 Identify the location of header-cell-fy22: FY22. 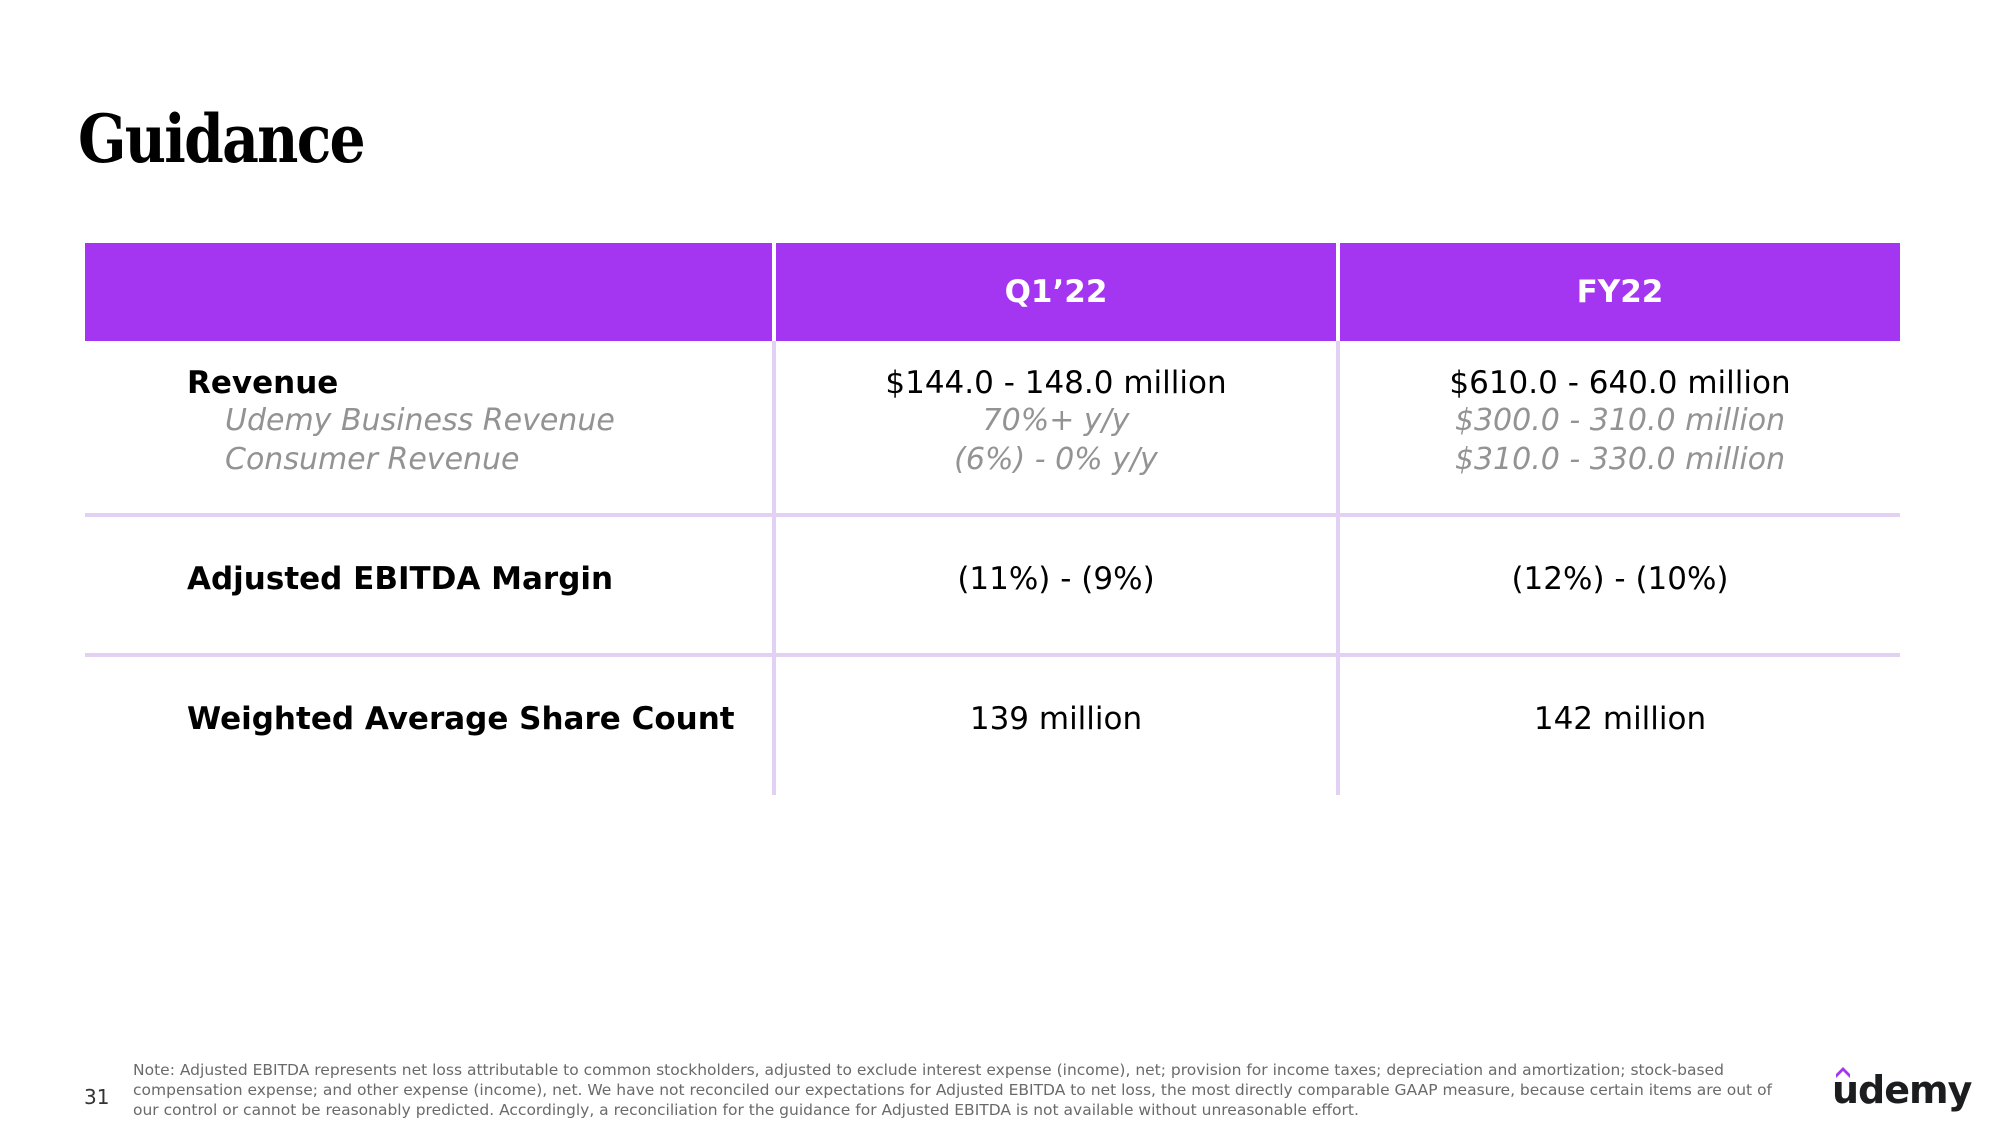
(1620, 292).